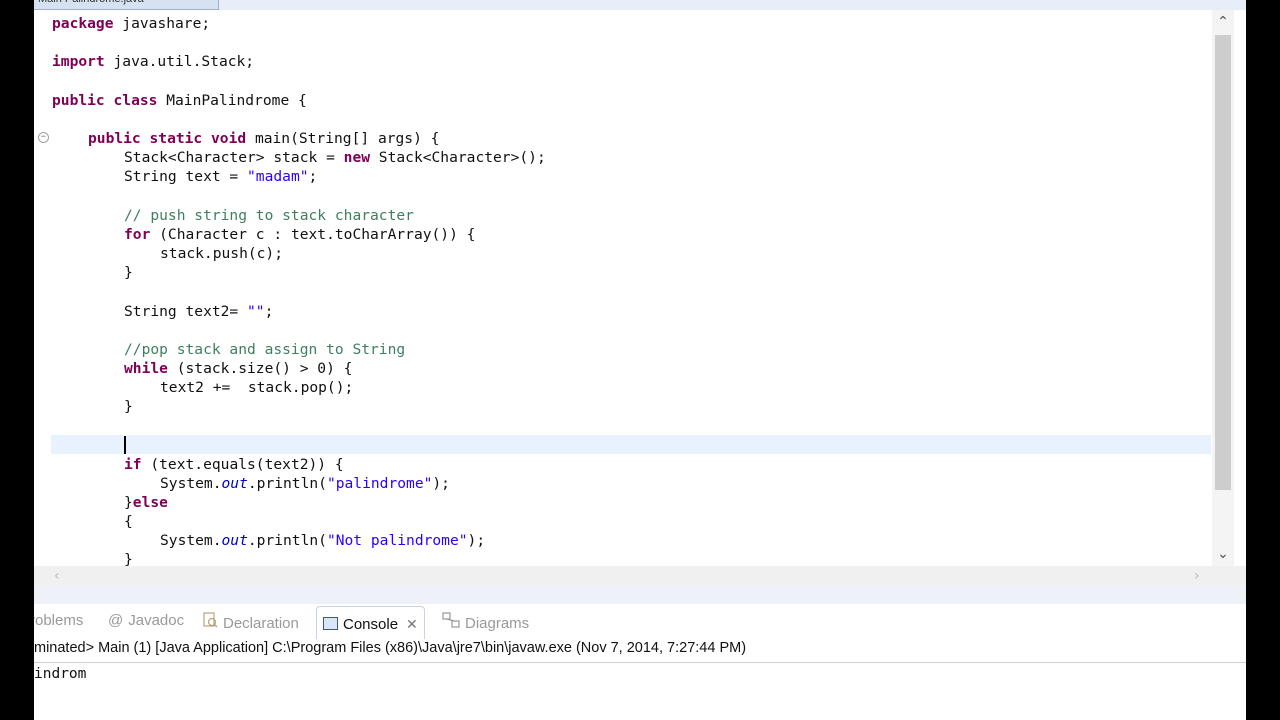 This screenshot has height=720, width=1280. What do you see at coordinates (330, 623) in the screenshot?
I see `console-icon` at bounding box center [330, 623].